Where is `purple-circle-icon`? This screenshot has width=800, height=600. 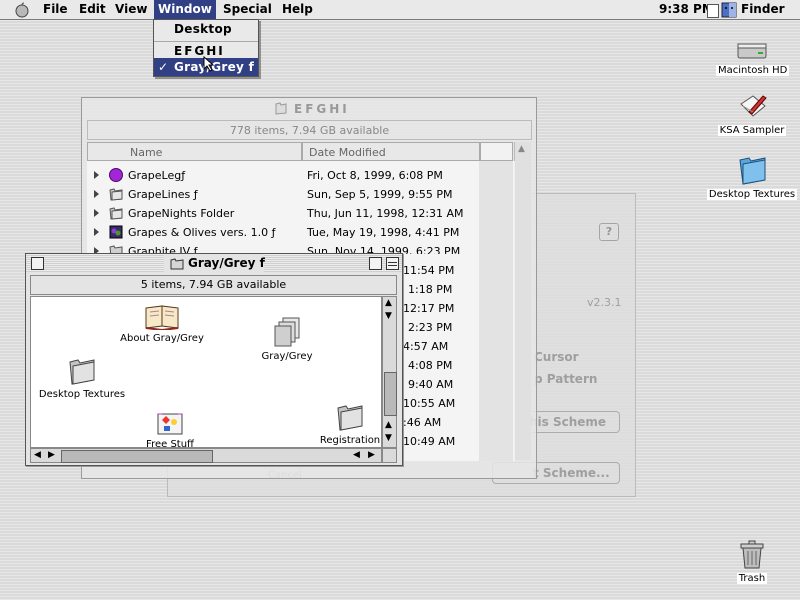
purple-circle-icon is located at coordinates (116, 175).